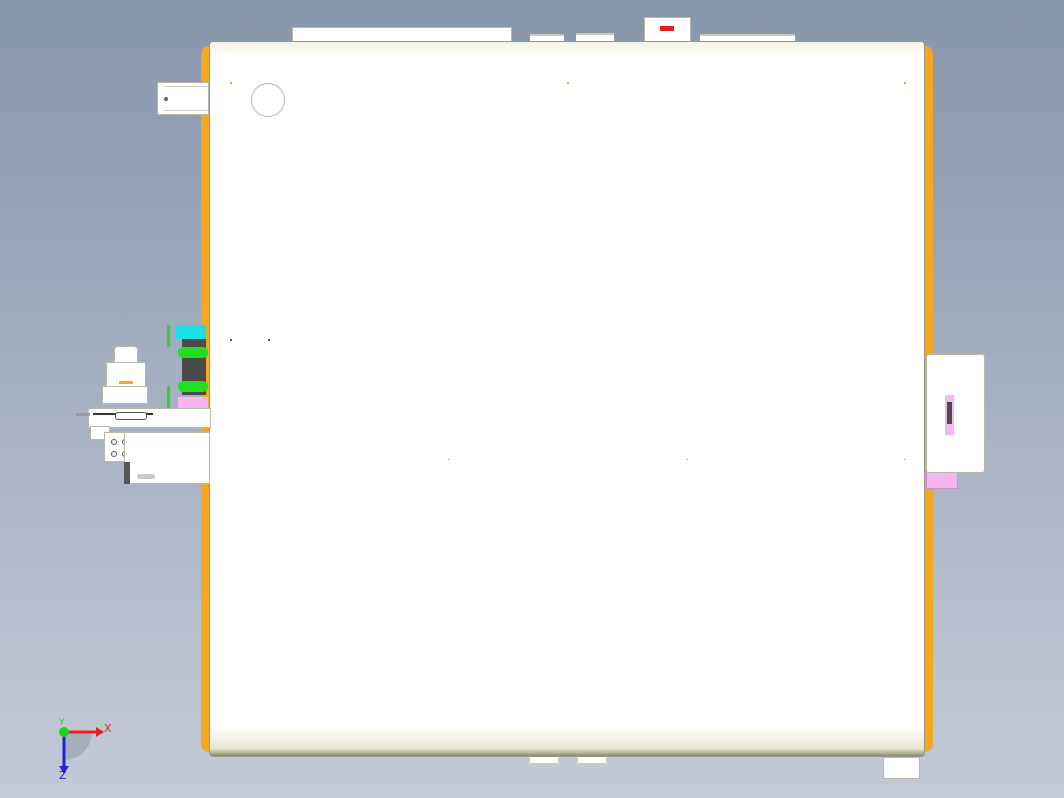 This screenshot has width=1064, height=798. I want to click on rail-tip, so click(83, 414).